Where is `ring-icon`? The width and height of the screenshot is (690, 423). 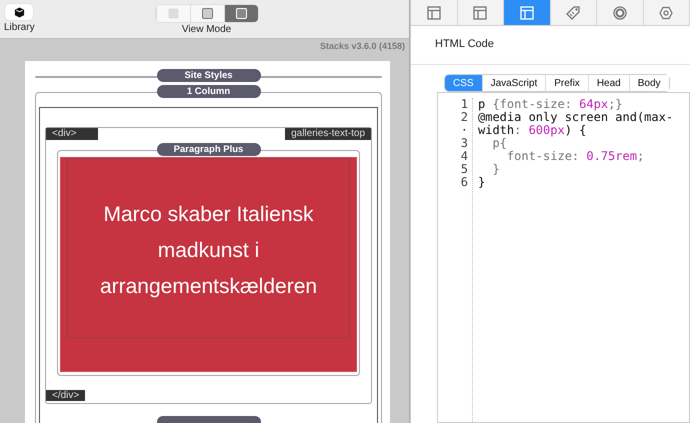
ring-icon is located at coordinates (619, 13).